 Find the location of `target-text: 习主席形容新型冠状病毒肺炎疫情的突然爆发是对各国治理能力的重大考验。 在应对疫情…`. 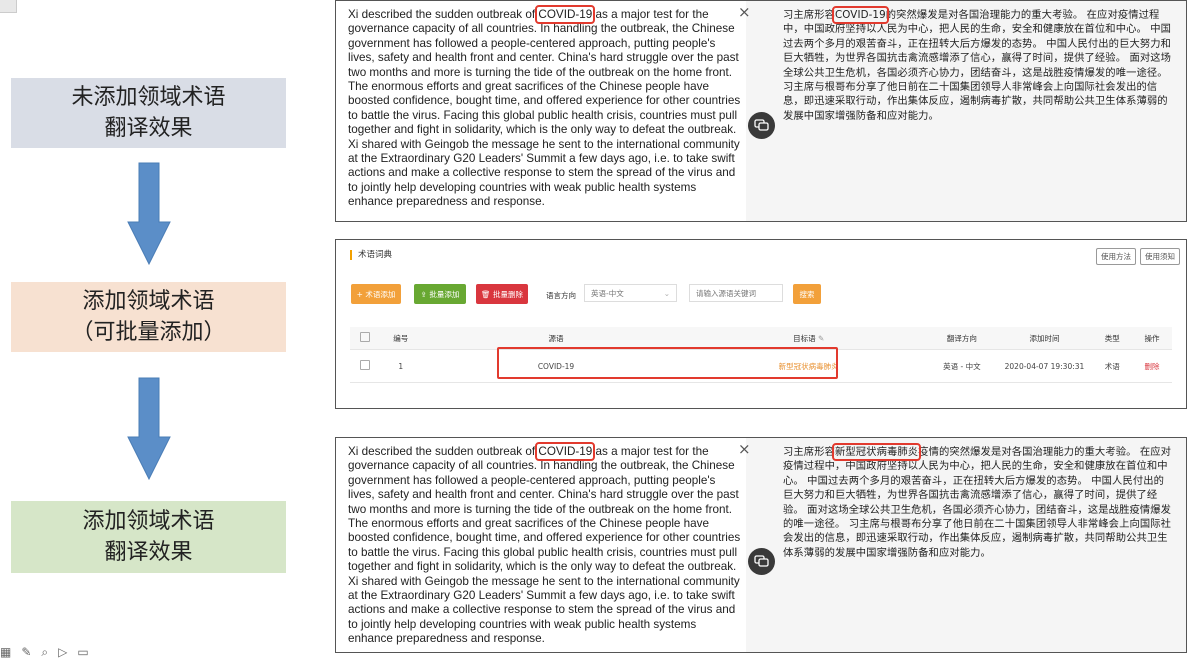

target-text: 习主席形容新型冠状病毒肺炎疫情的突然爆发是对各国治理能力的重大考验。 在应对疫情… is located at coordinates (977, 501).